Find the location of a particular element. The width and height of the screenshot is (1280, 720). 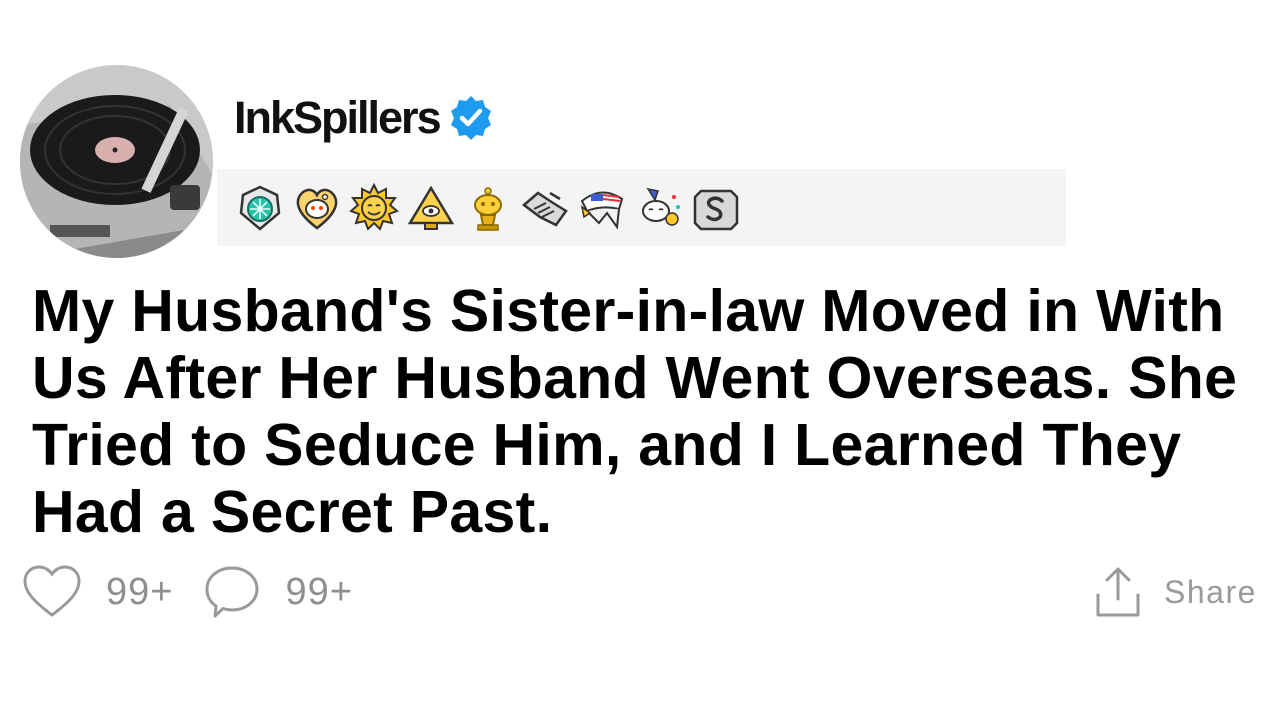

share-icon is located at coordinates (1118, 592).